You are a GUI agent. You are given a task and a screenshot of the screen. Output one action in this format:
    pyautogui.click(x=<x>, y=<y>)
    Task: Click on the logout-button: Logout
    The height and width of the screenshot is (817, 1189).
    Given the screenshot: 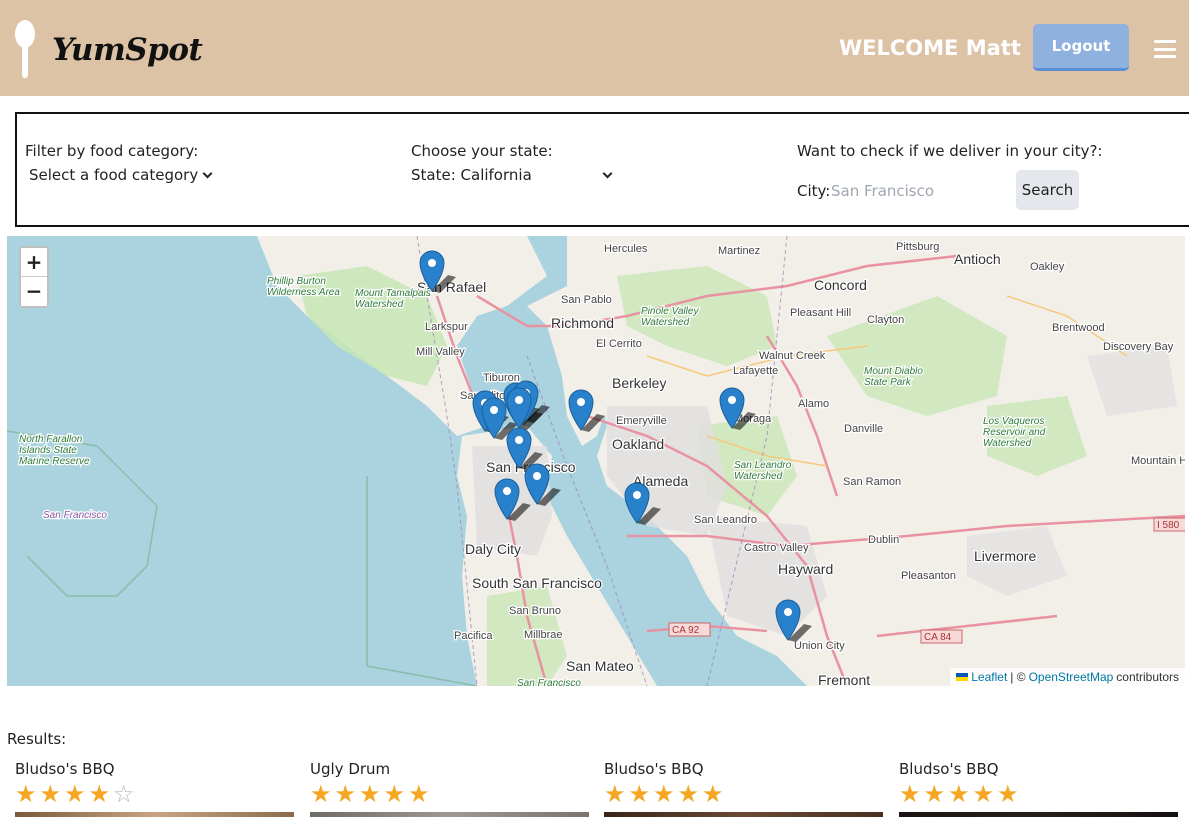 What is the action you would take?
    pyautogui.click(x=1081, y=47)
    